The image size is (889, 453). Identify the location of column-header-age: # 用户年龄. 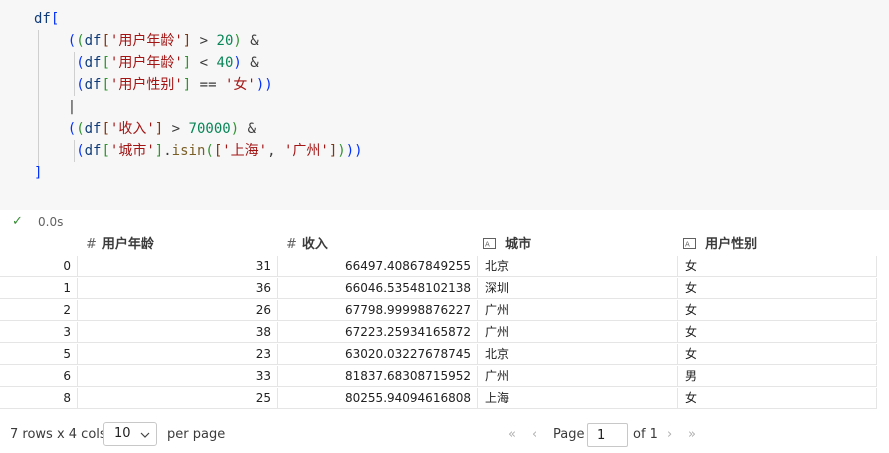
(120, 245).